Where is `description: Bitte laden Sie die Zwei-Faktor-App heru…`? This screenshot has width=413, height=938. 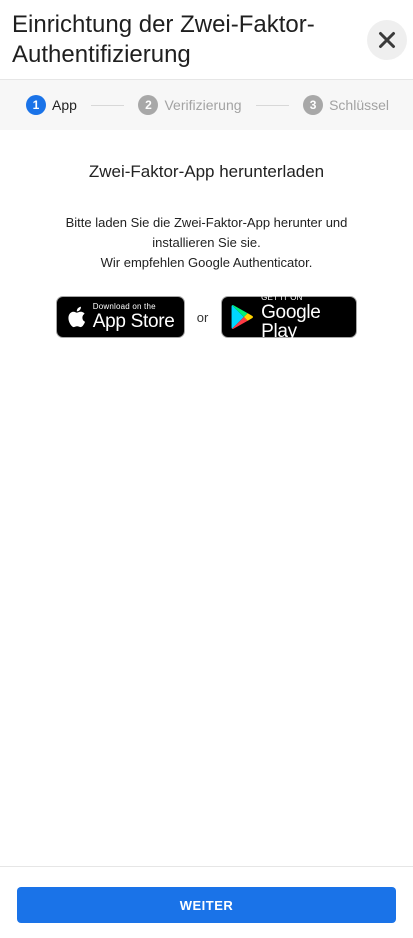
description: Bitte laden Sie die Zwei-Faktor-App heru… is located at coordinates (206, 243).